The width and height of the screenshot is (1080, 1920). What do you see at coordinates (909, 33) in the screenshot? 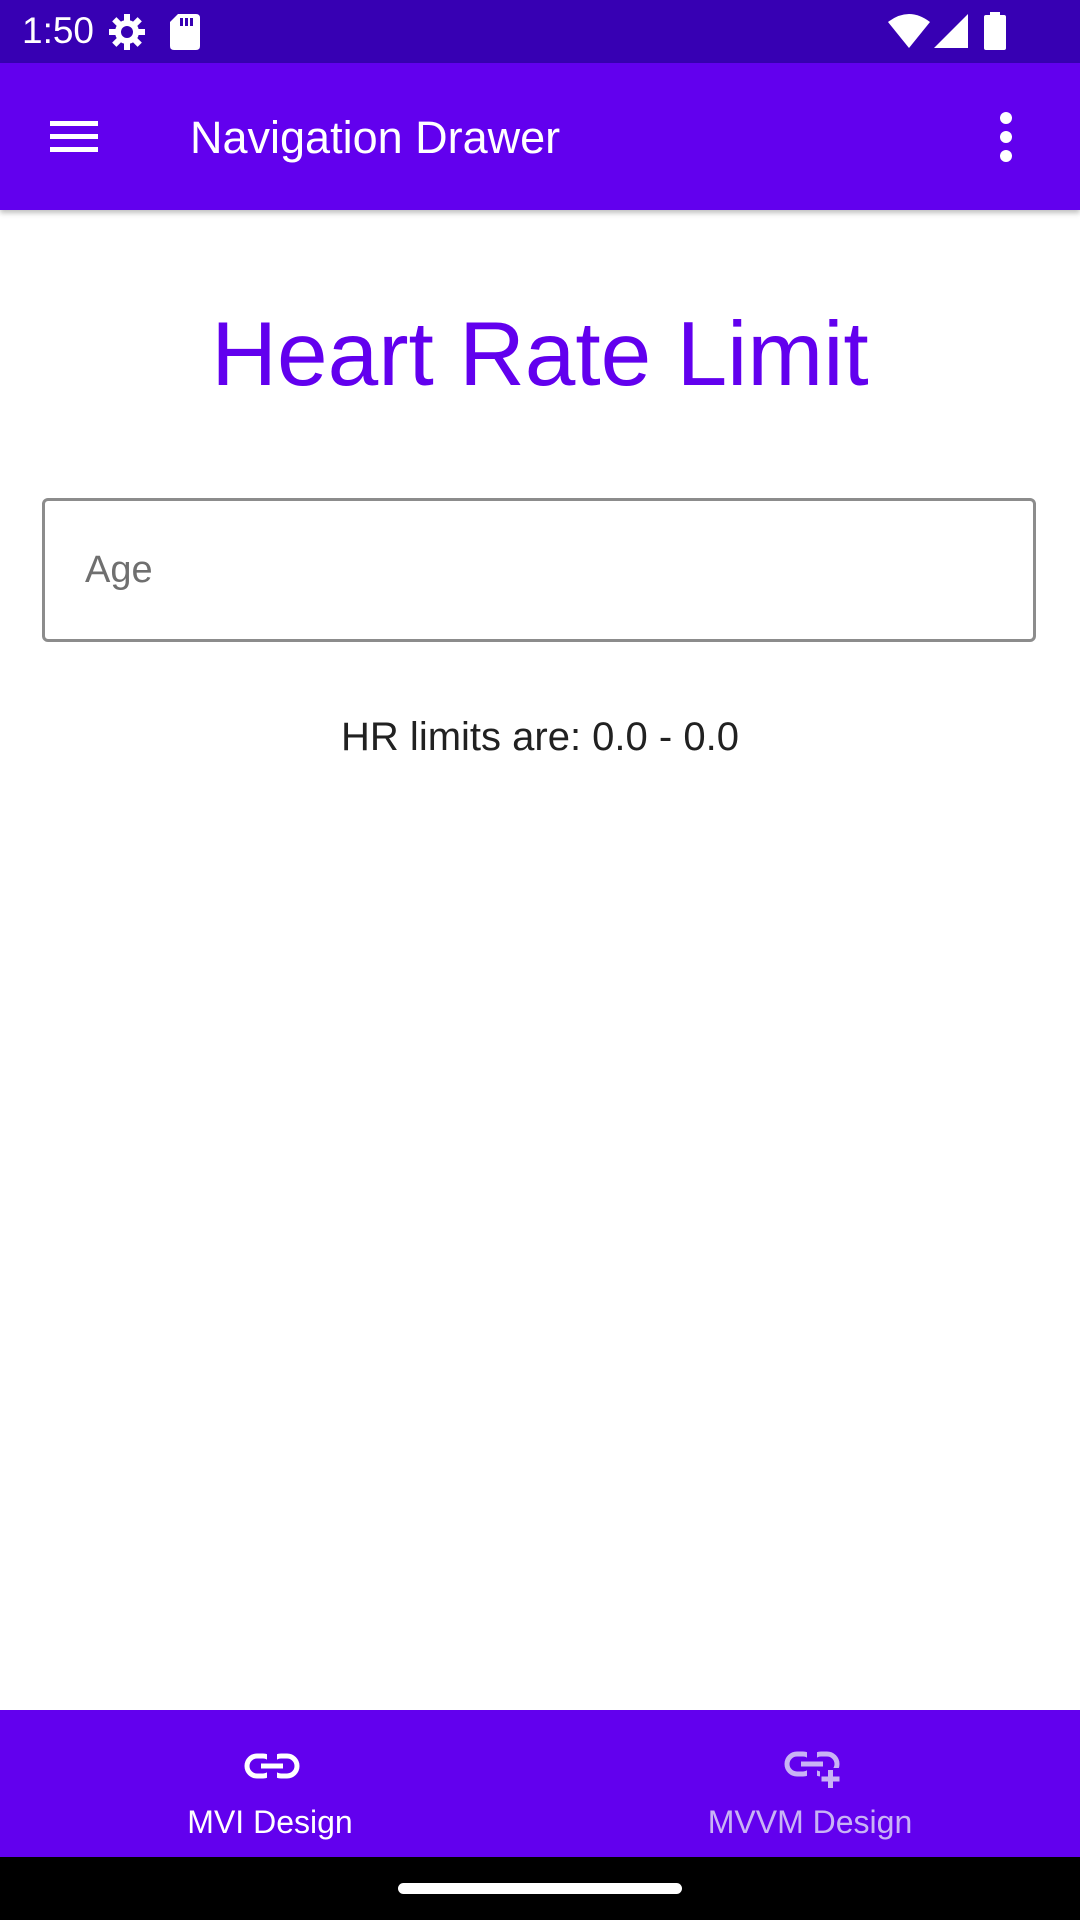
I see `wifi-icon` at bounding box center [909, 33].